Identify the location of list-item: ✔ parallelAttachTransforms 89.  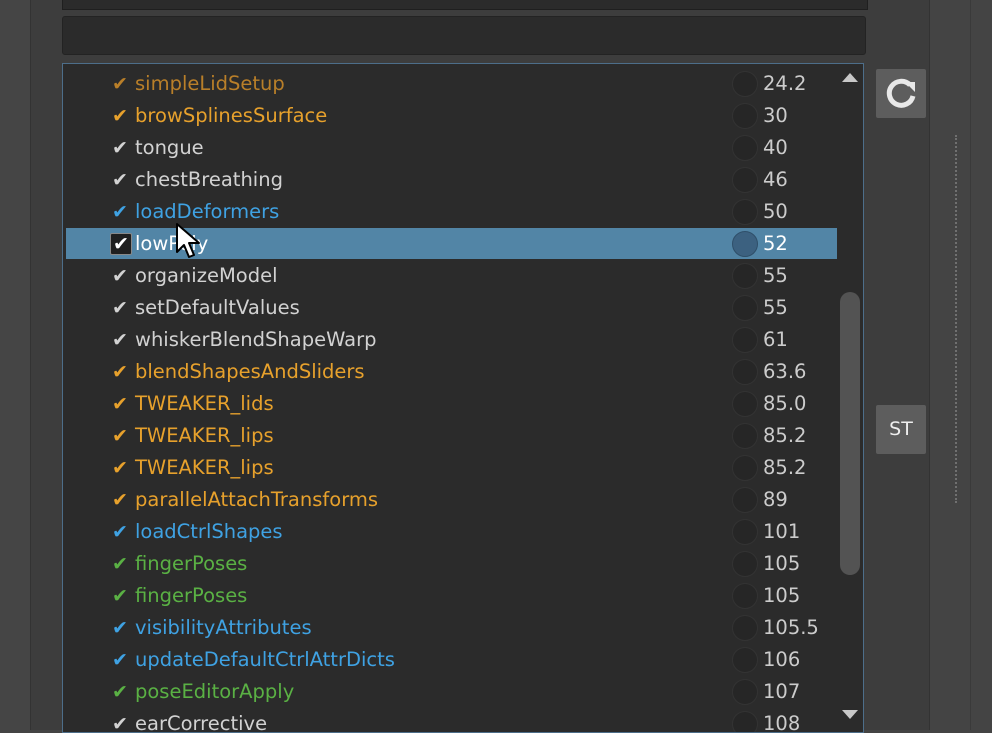
(451, 499).